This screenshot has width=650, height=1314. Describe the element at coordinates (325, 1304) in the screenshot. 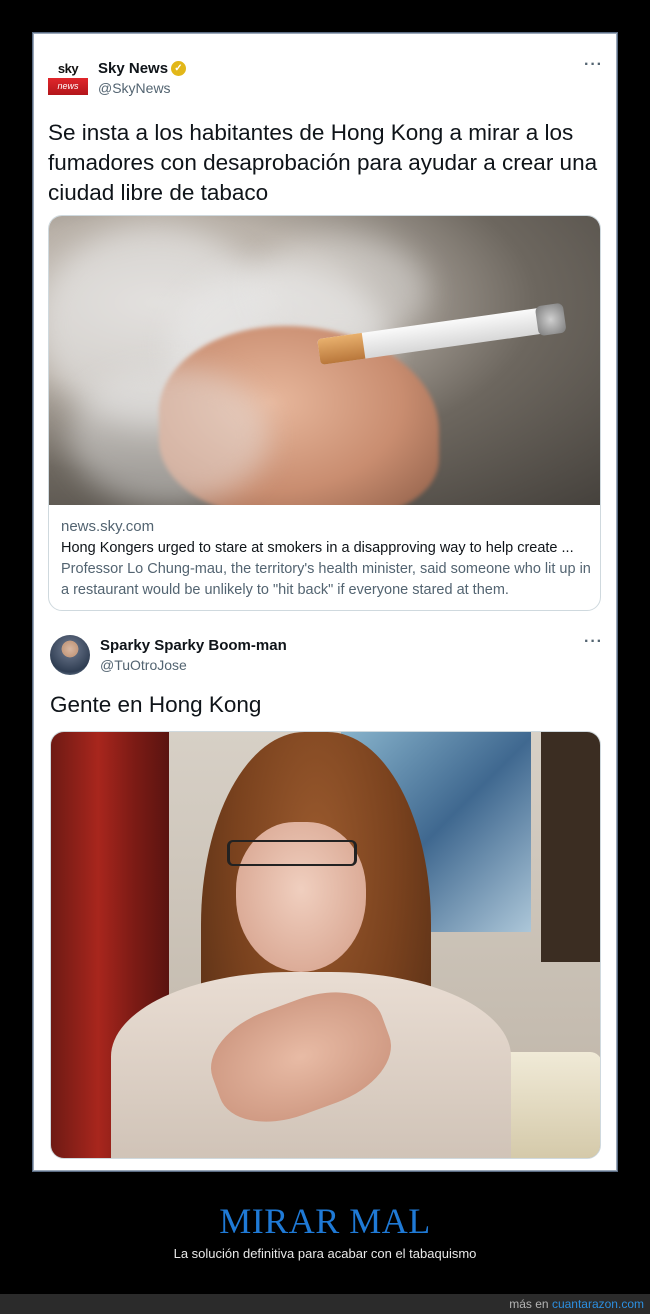

I see `footer-bar: más en cuantarazon.com` at that location.